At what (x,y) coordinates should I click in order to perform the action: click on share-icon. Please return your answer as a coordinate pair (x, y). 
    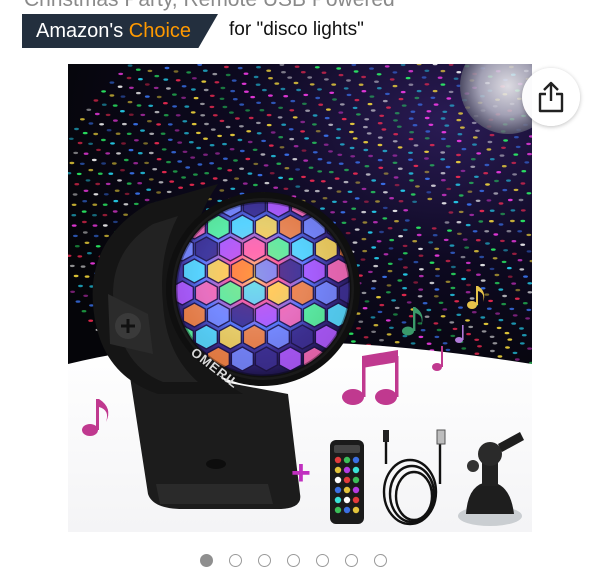
    Looking at the image, I should click on (551, 97).